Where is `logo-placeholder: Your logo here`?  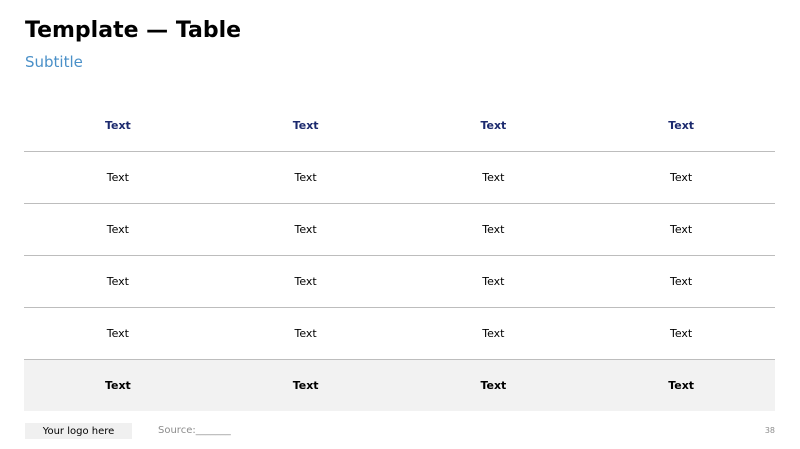
logo-placeholder: Your logo here is located at coordinates (78, 431).